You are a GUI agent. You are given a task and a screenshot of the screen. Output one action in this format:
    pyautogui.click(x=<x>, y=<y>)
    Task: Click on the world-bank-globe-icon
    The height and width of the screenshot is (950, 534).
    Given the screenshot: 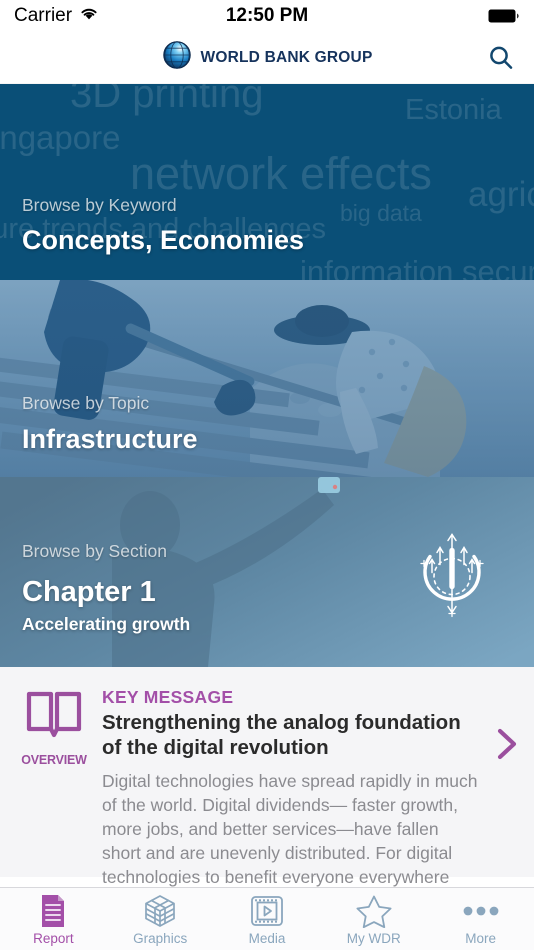 What is the action you would take?
    pyautogui.click(x=177, y=57)
    